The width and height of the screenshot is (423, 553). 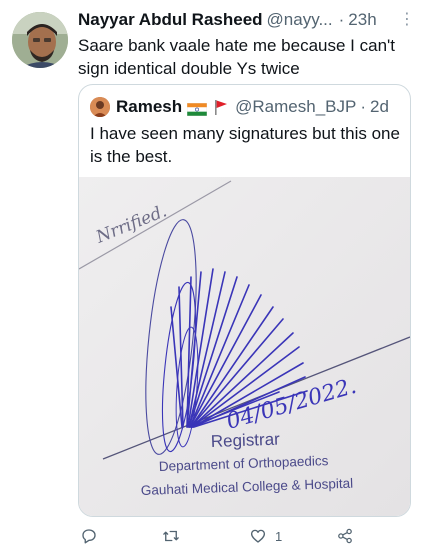 What do you see at coordinates (279, 536) in the screenshot?
I see `like-count: 1` at bounding box center [279, 536].